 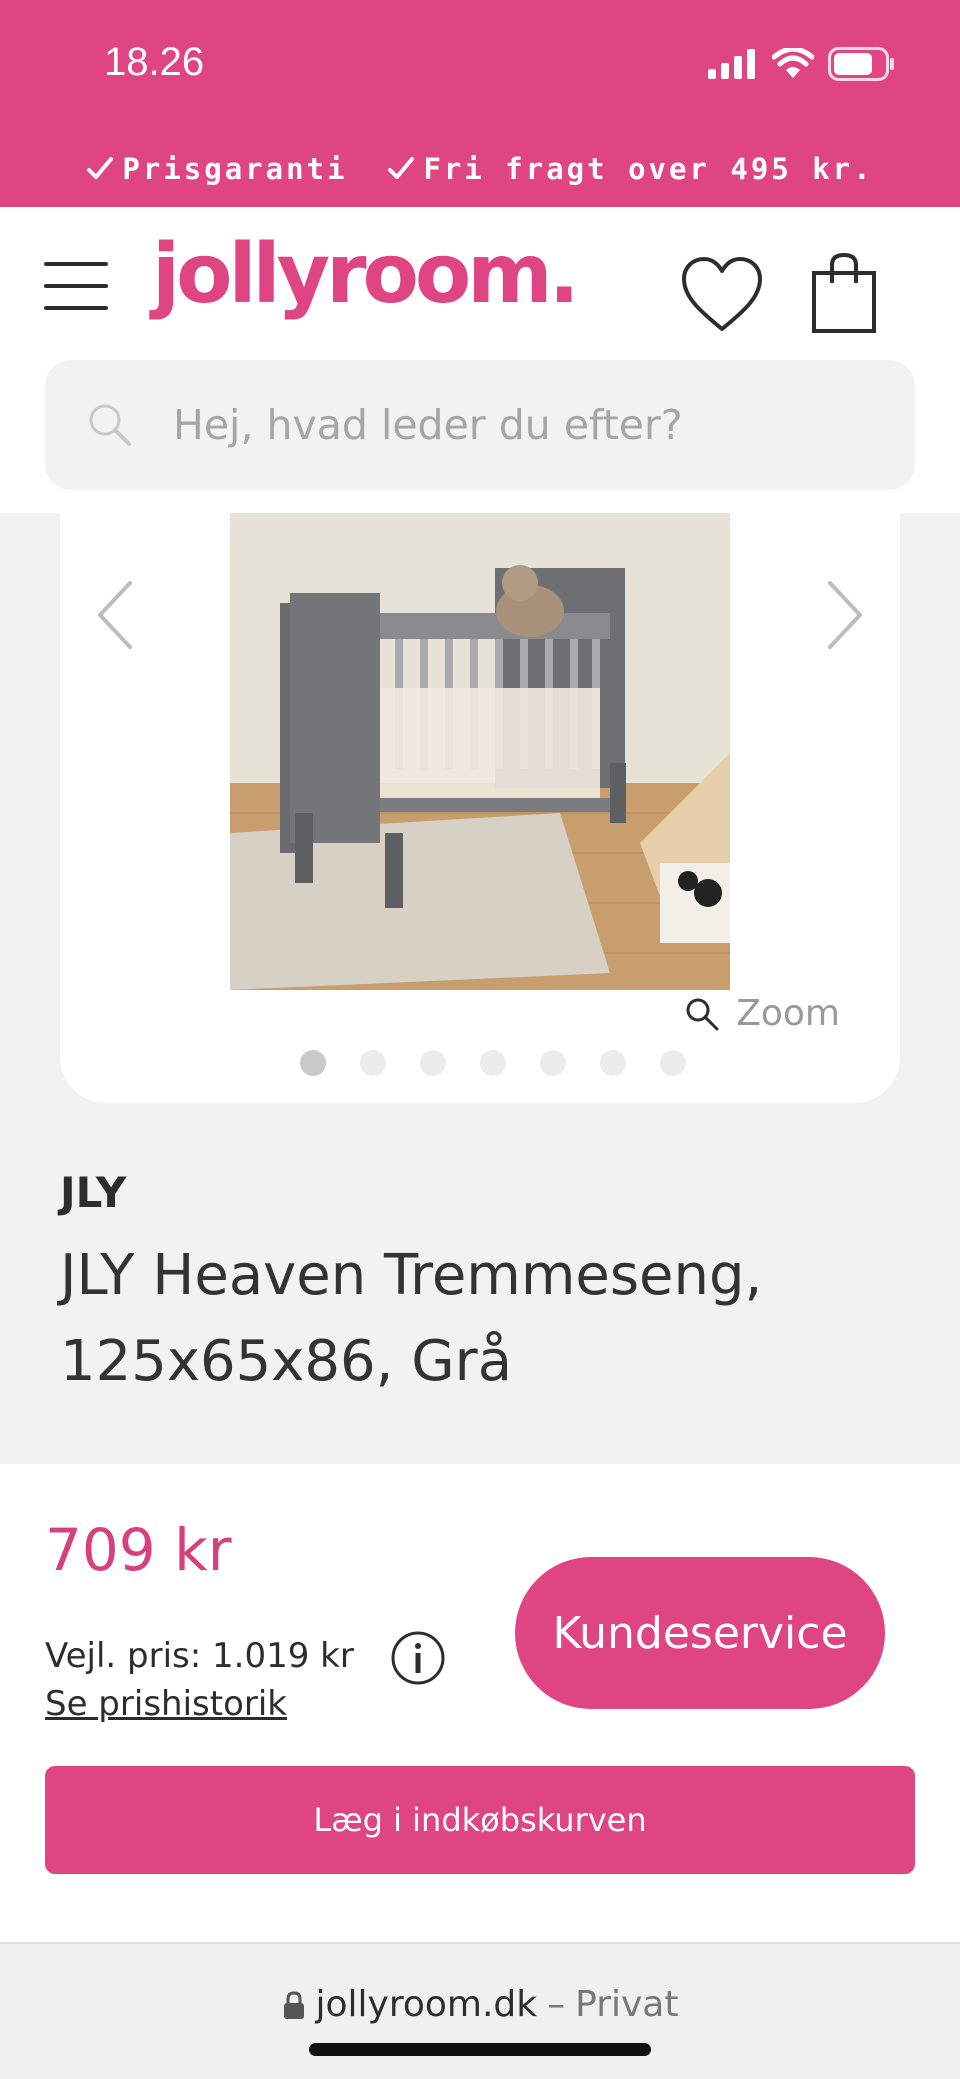 I want to click on url-display: jollyroom.dk – Privat, so click(x=480, y=2004).